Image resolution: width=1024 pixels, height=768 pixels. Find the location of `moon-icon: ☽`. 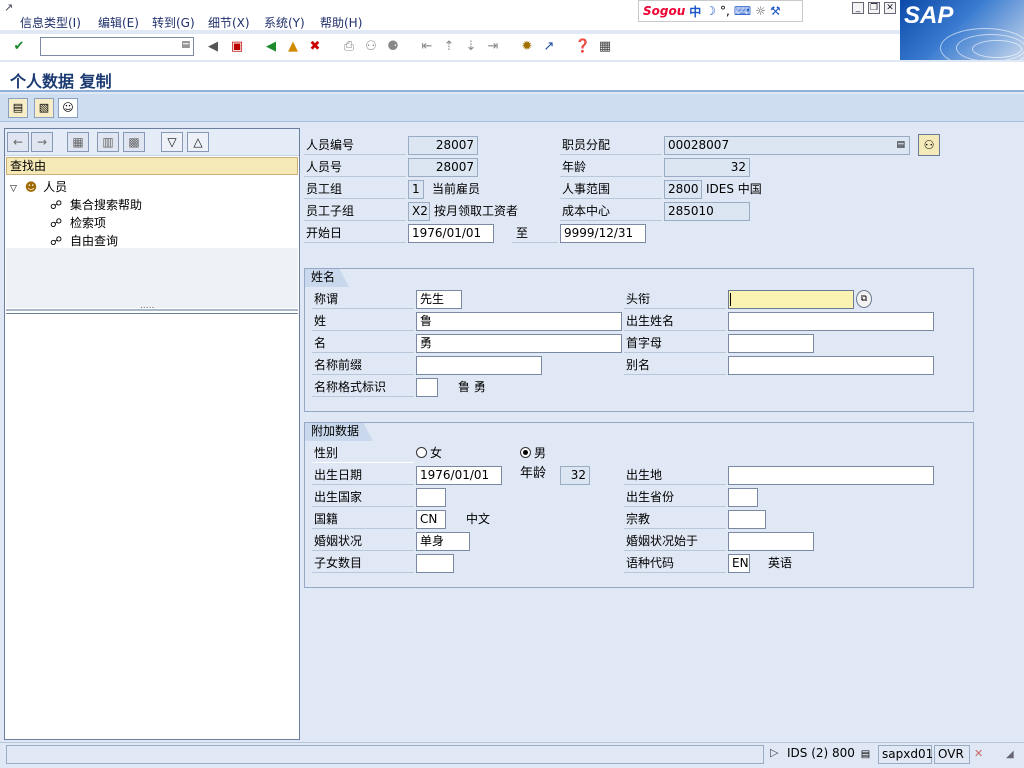

moon-icon: ☽ is located at coordinates (710, 11).